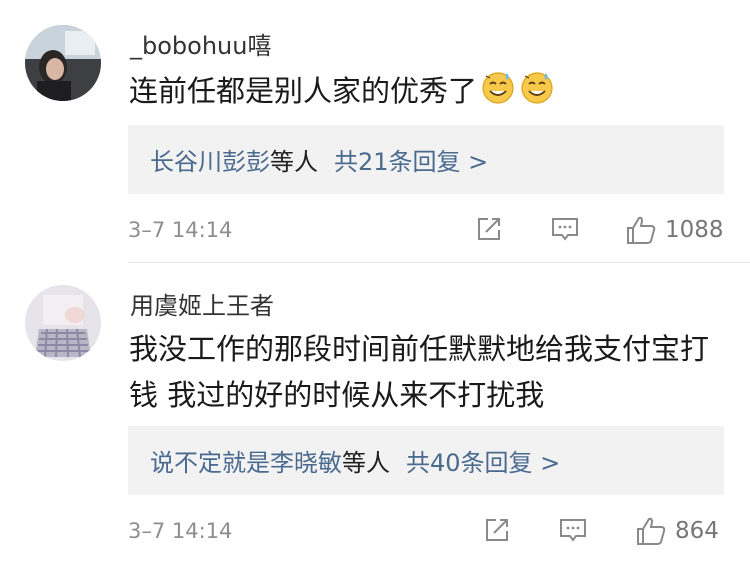 Image resolution: width=750 pixels, height=561 pixels. I want to click on reply-count-link: 共21条回复 >, so click(411, 159).